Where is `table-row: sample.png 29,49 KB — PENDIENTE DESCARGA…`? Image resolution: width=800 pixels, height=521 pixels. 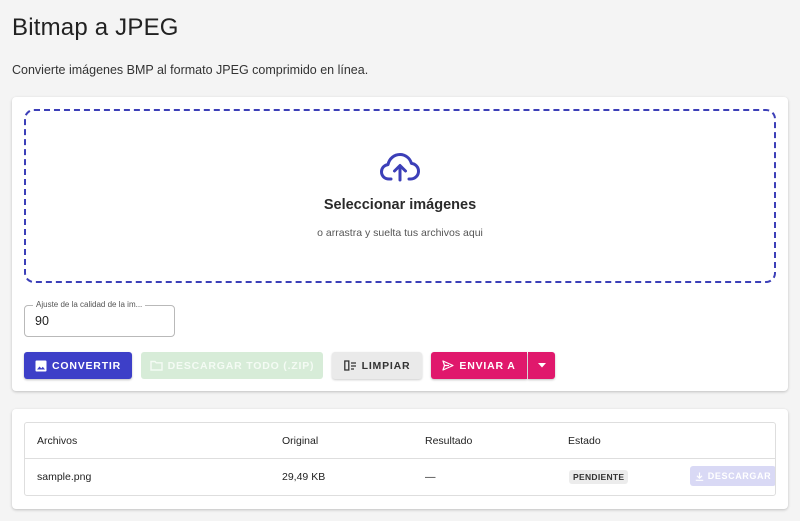 table-row: sample.png 29,49 KB — PENDIENTE DESCARGA… is located at coordinates (400, 477).